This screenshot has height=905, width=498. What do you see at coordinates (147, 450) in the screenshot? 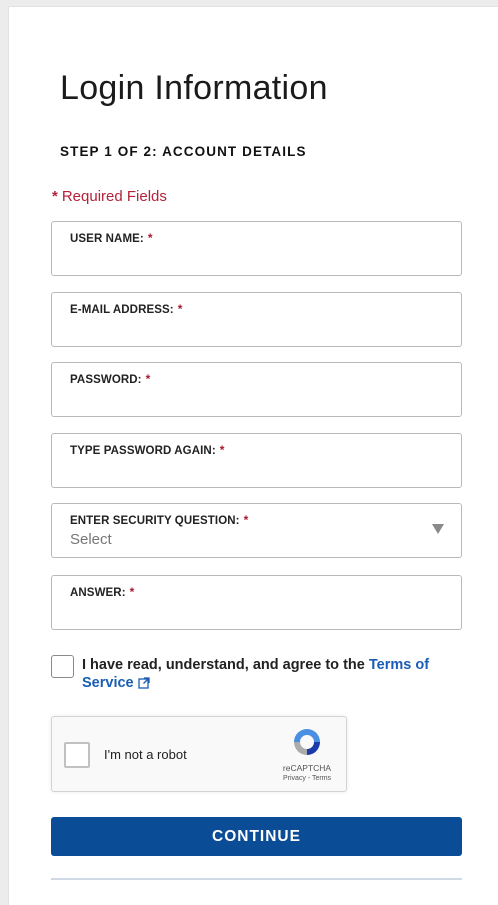
I see `password-again-label: TYPE PASSWORD AGAIN: *` at bounding box center [147, 450].